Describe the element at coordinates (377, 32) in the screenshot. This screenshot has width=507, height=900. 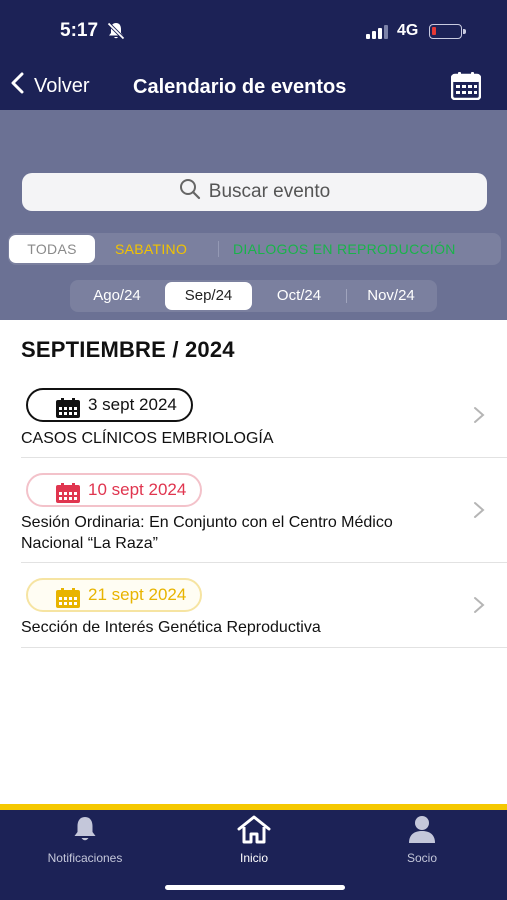
I see `signal-icon` at that location.